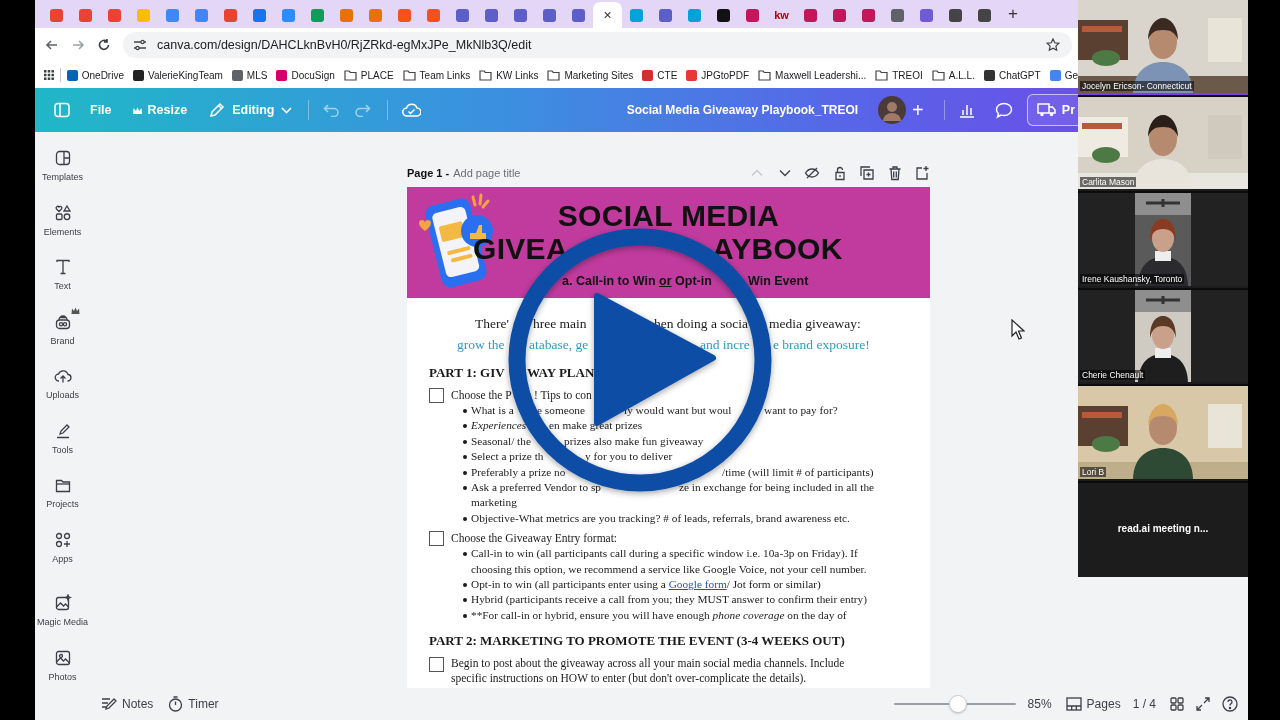  I want to click on checklist-text: ! Tips to con, so click(563, 395).